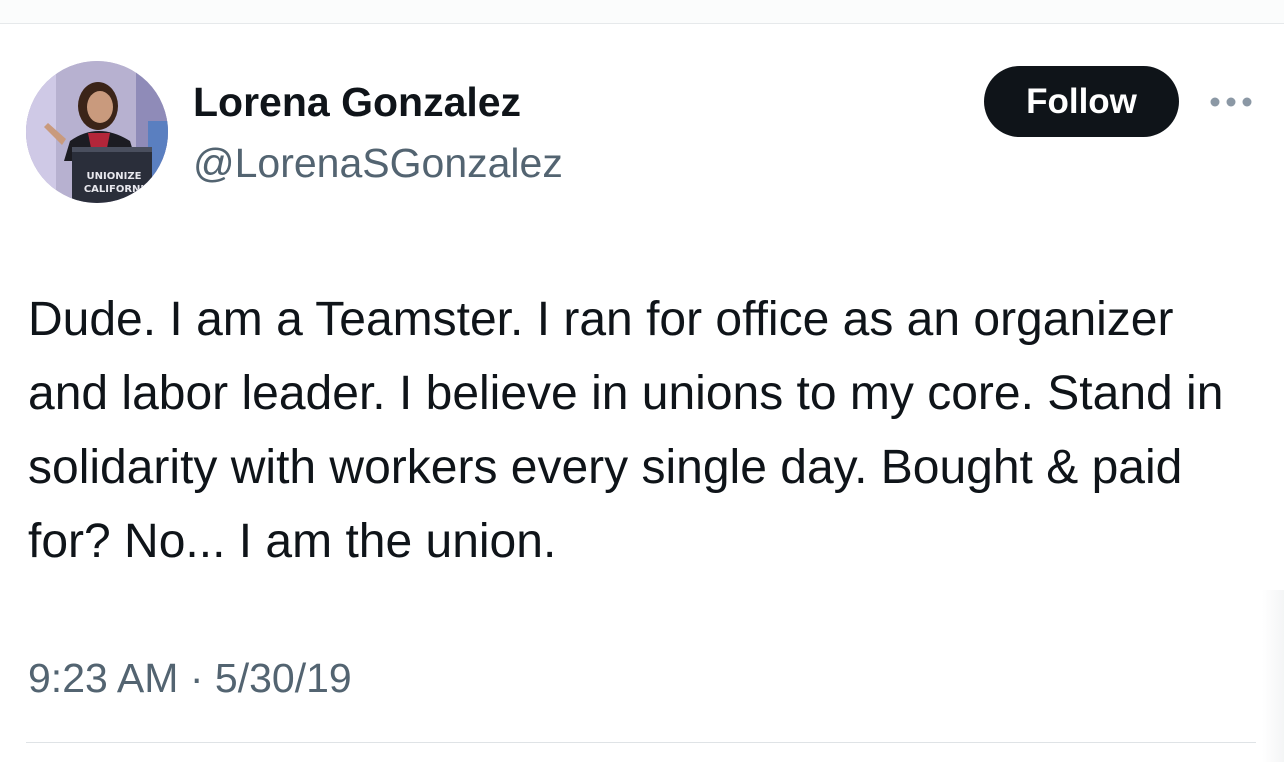  Describe the element at coordinates (378, 163) in the screenshot. I see `author-handle: @LorenaSGonzalez` at that location.